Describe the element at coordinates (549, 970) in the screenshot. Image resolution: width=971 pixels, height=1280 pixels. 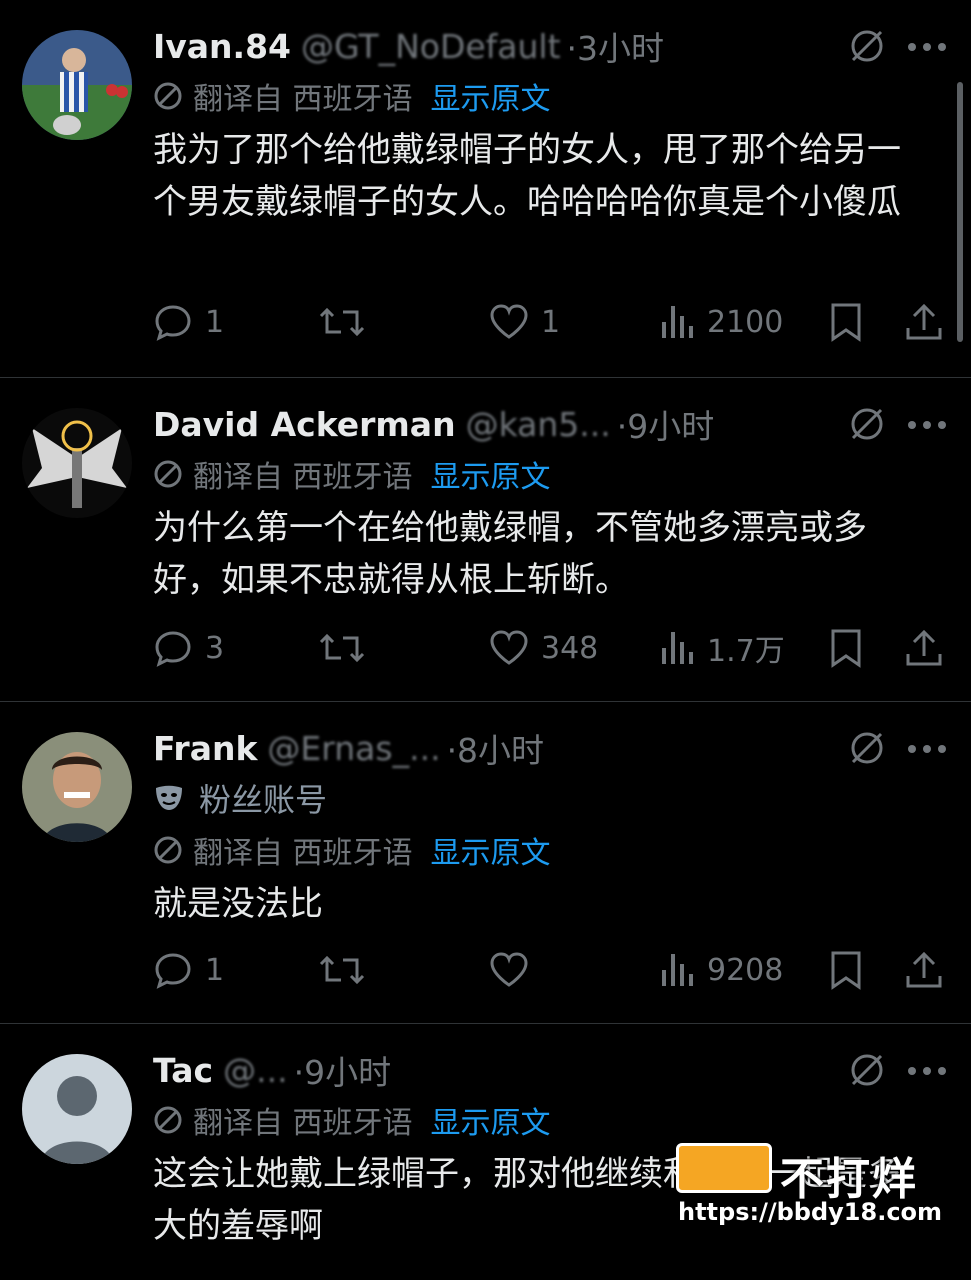
I see `action-bar: 1 9208` at that location.